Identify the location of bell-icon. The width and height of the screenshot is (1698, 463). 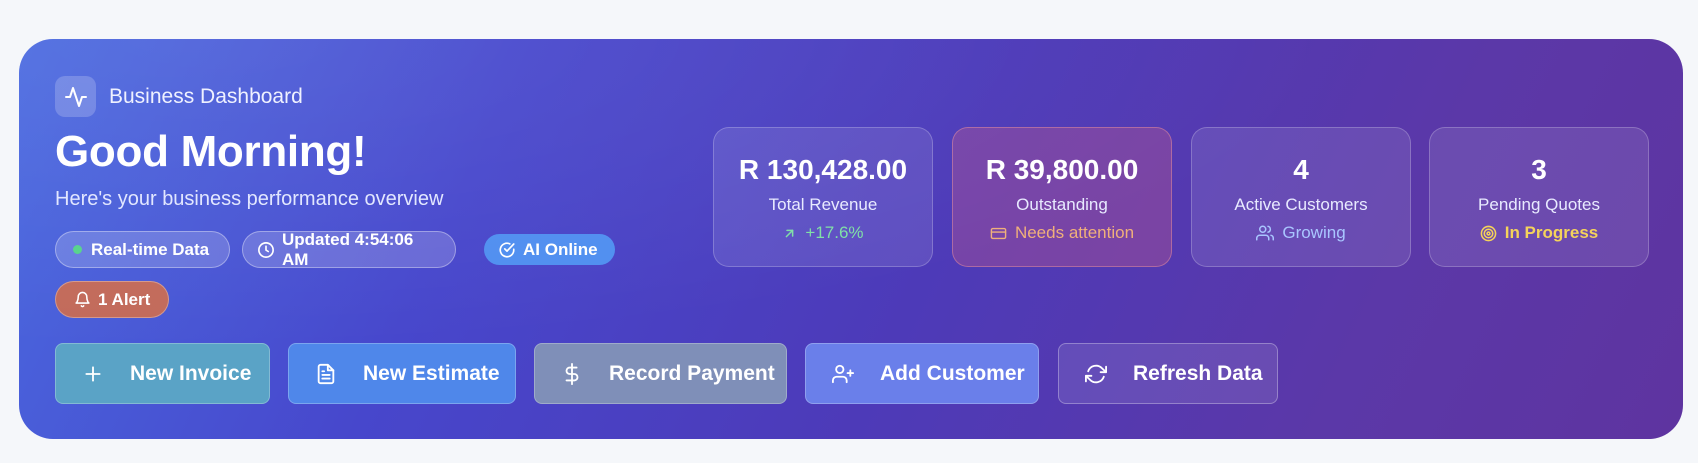
(82, 299).